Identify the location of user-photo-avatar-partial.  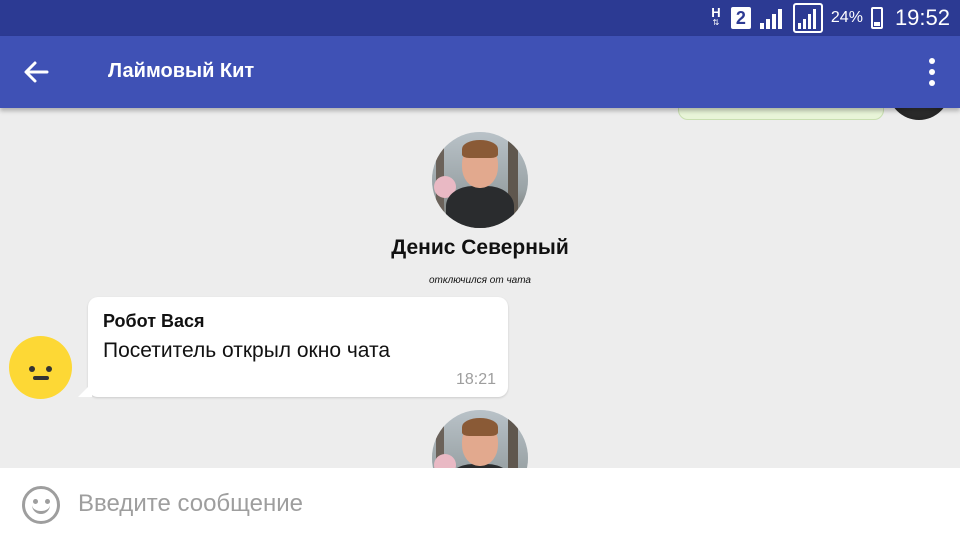
(480, 439).